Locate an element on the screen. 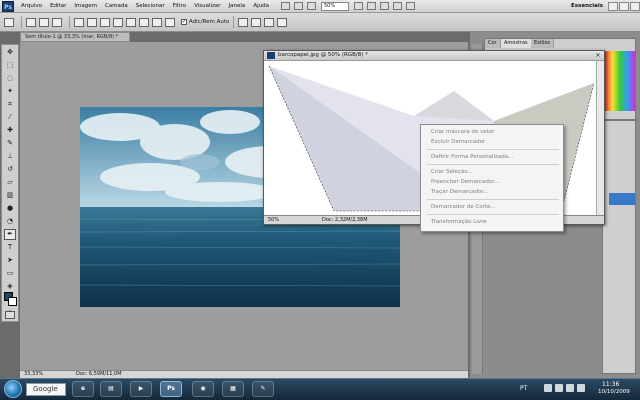 This screenshot has height=400, width=640. swatch-grid is located at coordinates (620, 81).